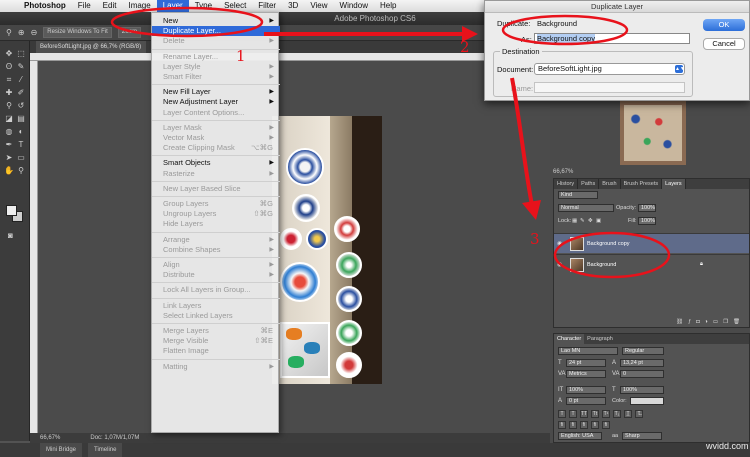 This screenshot has width=750, height=457. Describe the element at coordinates (50, 438) in the screenshot. I see `status-zoom: 66,67%` at that location.